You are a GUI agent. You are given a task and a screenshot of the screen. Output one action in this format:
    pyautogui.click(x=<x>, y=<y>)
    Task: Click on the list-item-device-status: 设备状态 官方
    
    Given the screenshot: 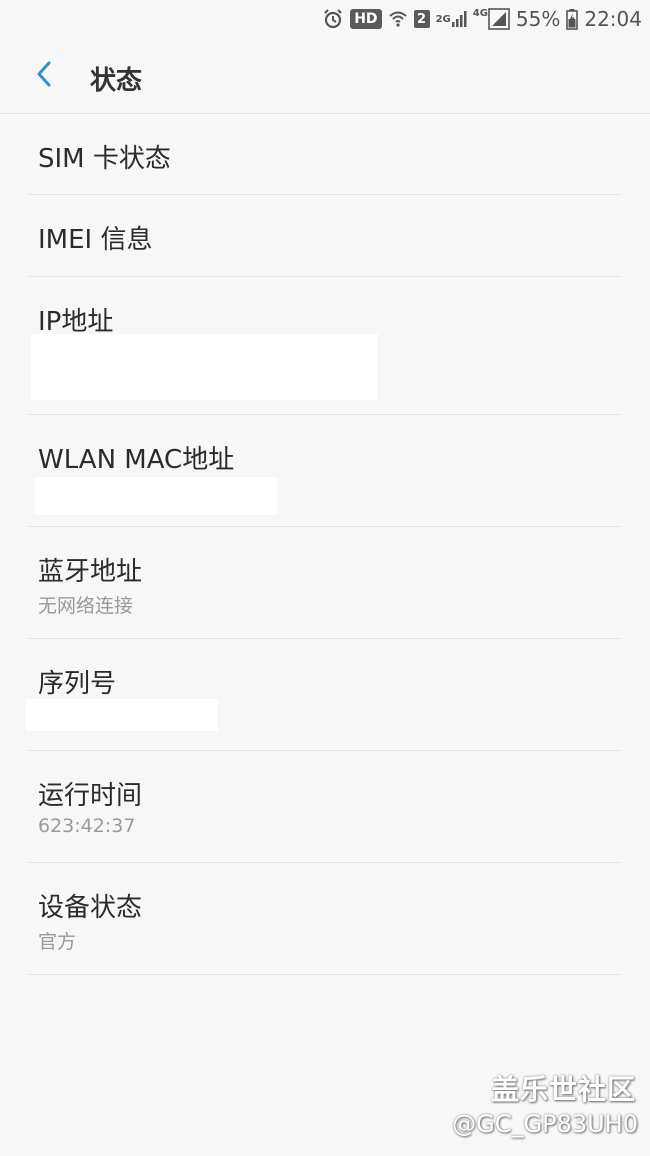 What is the action you would take?
    pyautogui.click(x=325, y=919)
    